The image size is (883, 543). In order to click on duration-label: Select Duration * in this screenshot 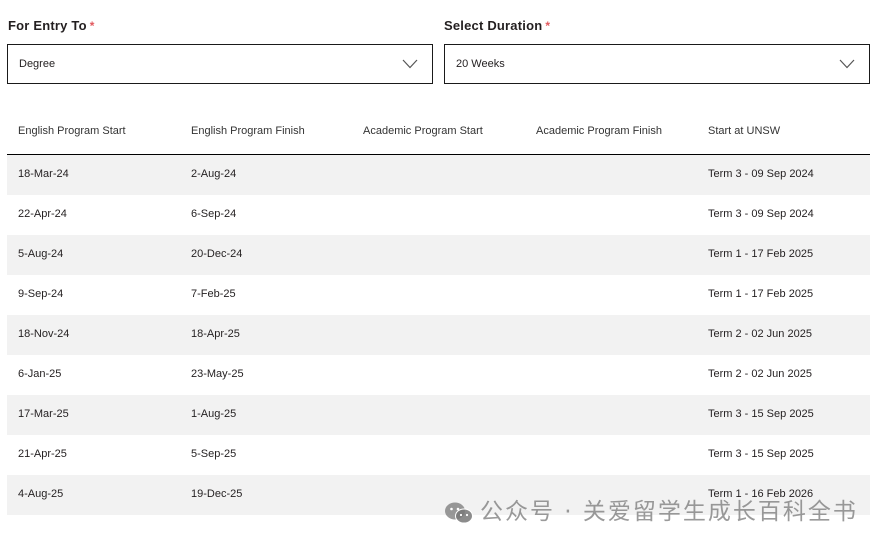, I will do `click(497, 25)`.